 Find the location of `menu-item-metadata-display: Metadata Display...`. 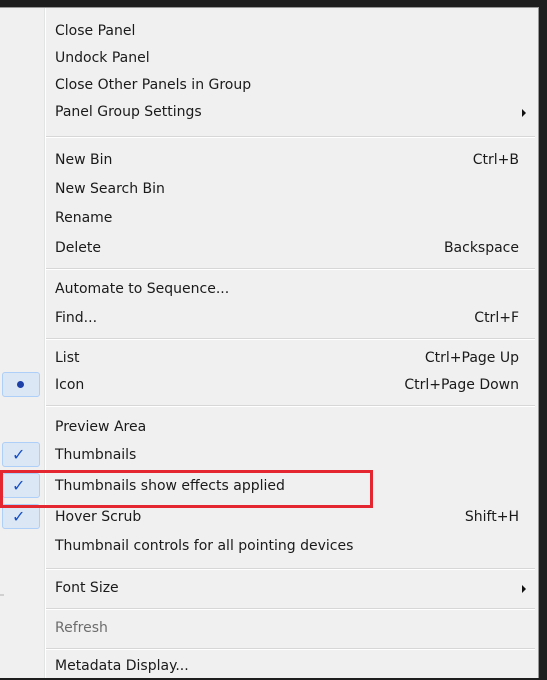

menu-item-metadata-display: Metadata Display... is located at coordinates (269, 666).